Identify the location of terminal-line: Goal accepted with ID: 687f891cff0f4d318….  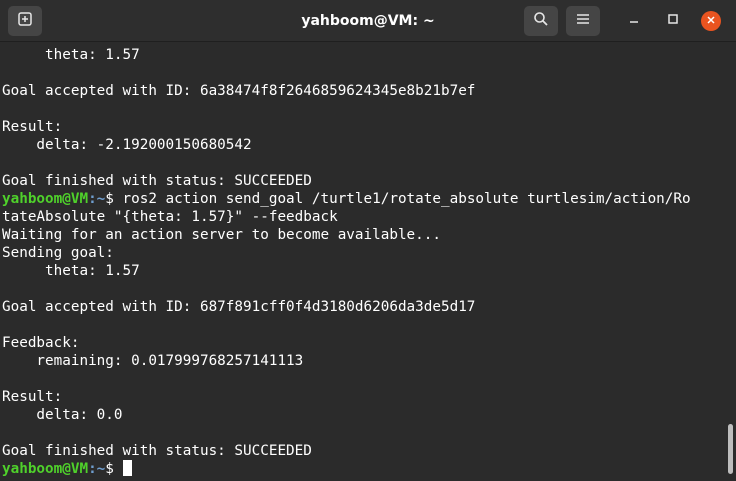
(239, 307).